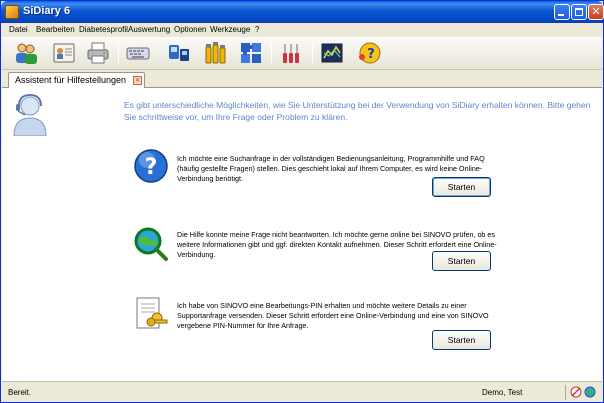 This screenshot has height=403, width=604. Describe the element at coordinates (251, 53) in the screenshot. I see `puzzle-icon` at that location.